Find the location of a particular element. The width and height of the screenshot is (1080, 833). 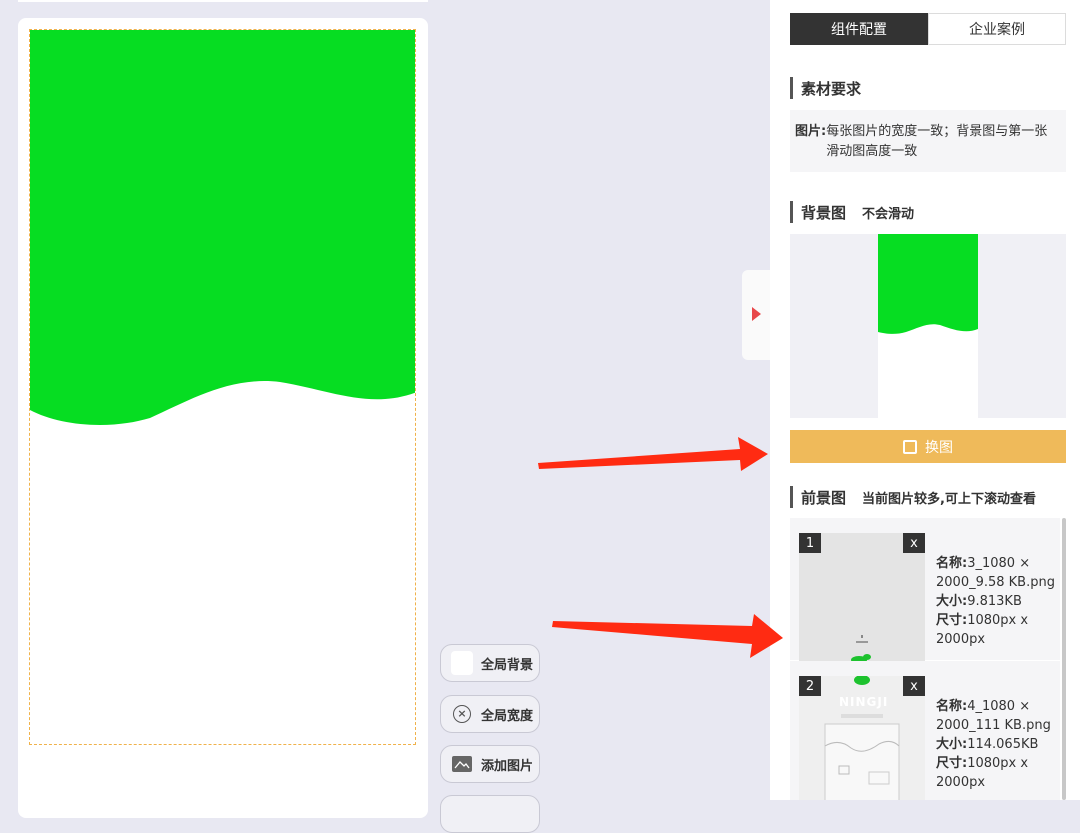

top-strip is located at coordinates (223, 1).